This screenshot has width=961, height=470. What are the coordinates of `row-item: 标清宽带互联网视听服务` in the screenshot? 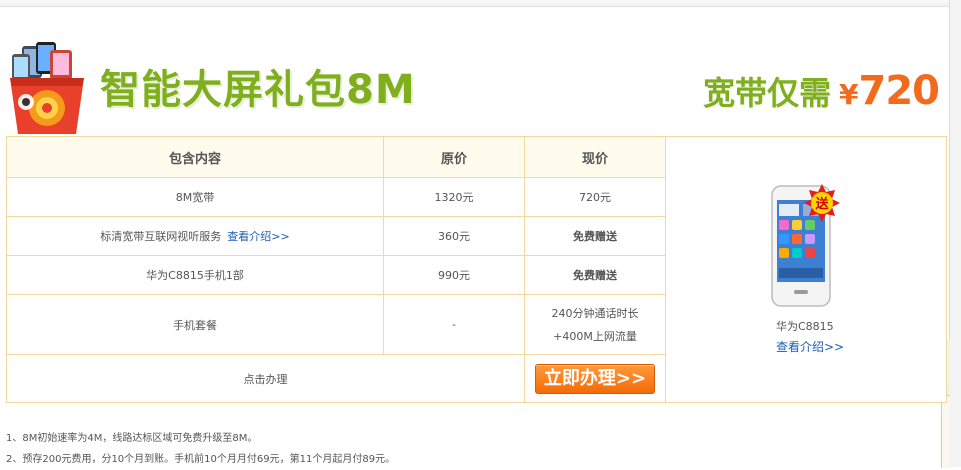 It's located at (161, 236).